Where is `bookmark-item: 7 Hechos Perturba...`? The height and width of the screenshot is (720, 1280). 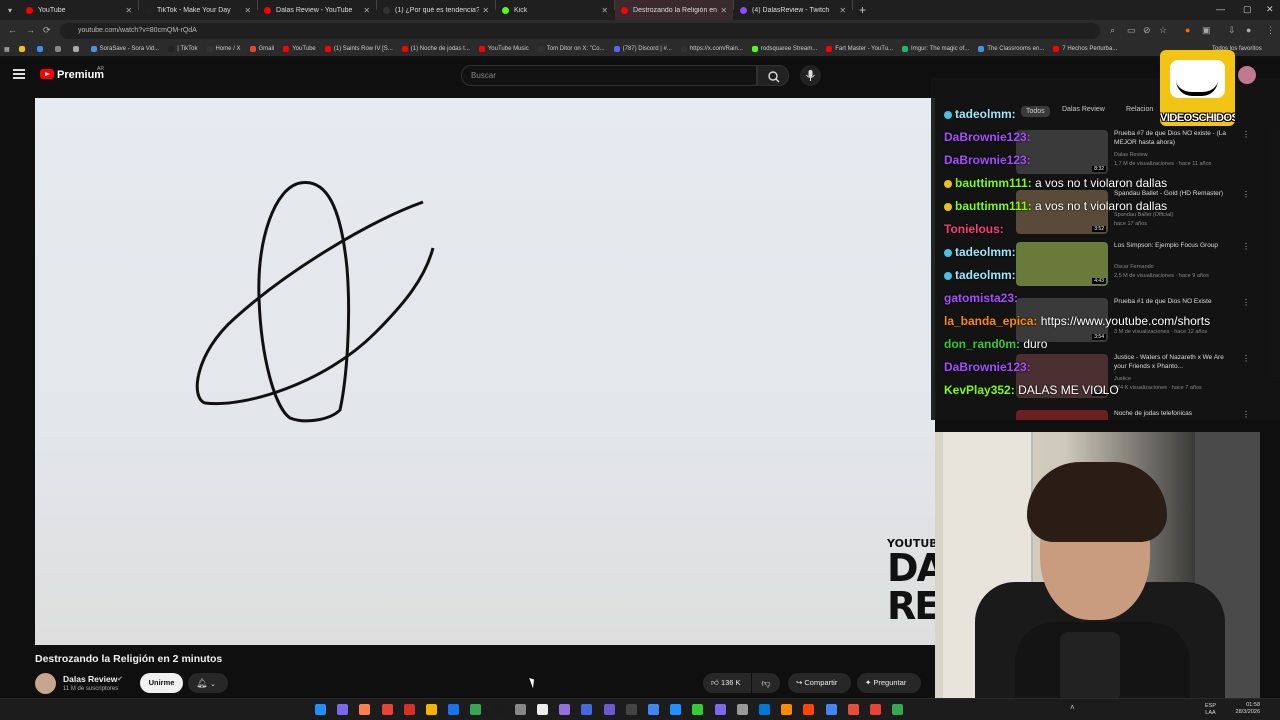 bookmark-item: 7 Hechos Perturba... is located at coordinates (1085, 49).